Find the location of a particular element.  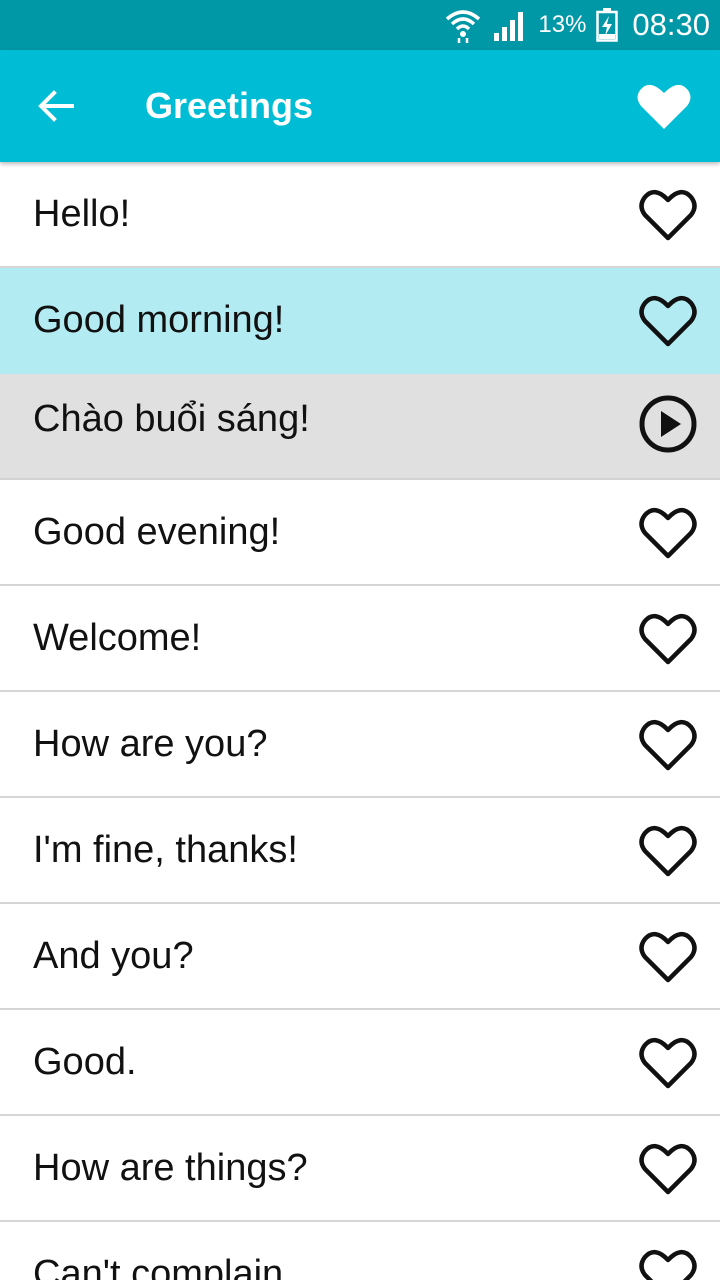

translation-text: Chào buổi sáng! is located at coordinates (171, 419).